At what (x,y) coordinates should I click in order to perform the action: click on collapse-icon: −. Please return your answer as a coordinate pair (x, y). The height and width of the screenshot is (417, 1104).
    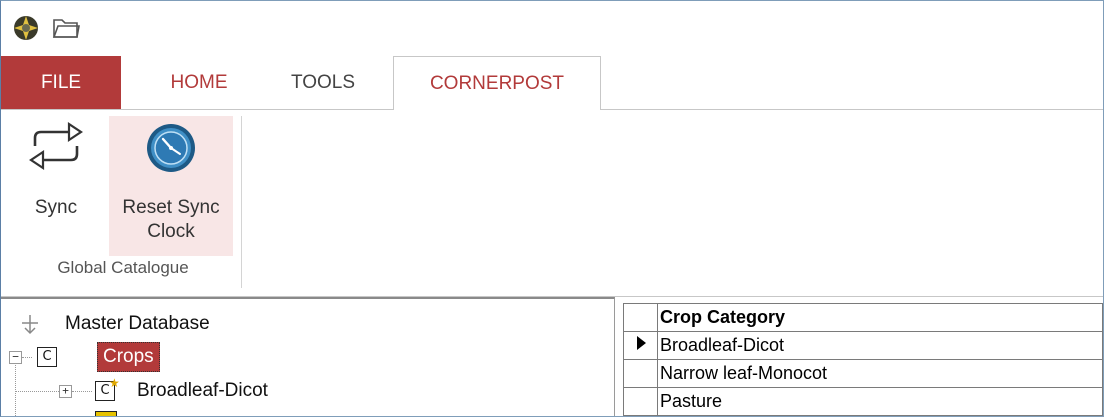
    Looking at the image, I should click on (15, 357).